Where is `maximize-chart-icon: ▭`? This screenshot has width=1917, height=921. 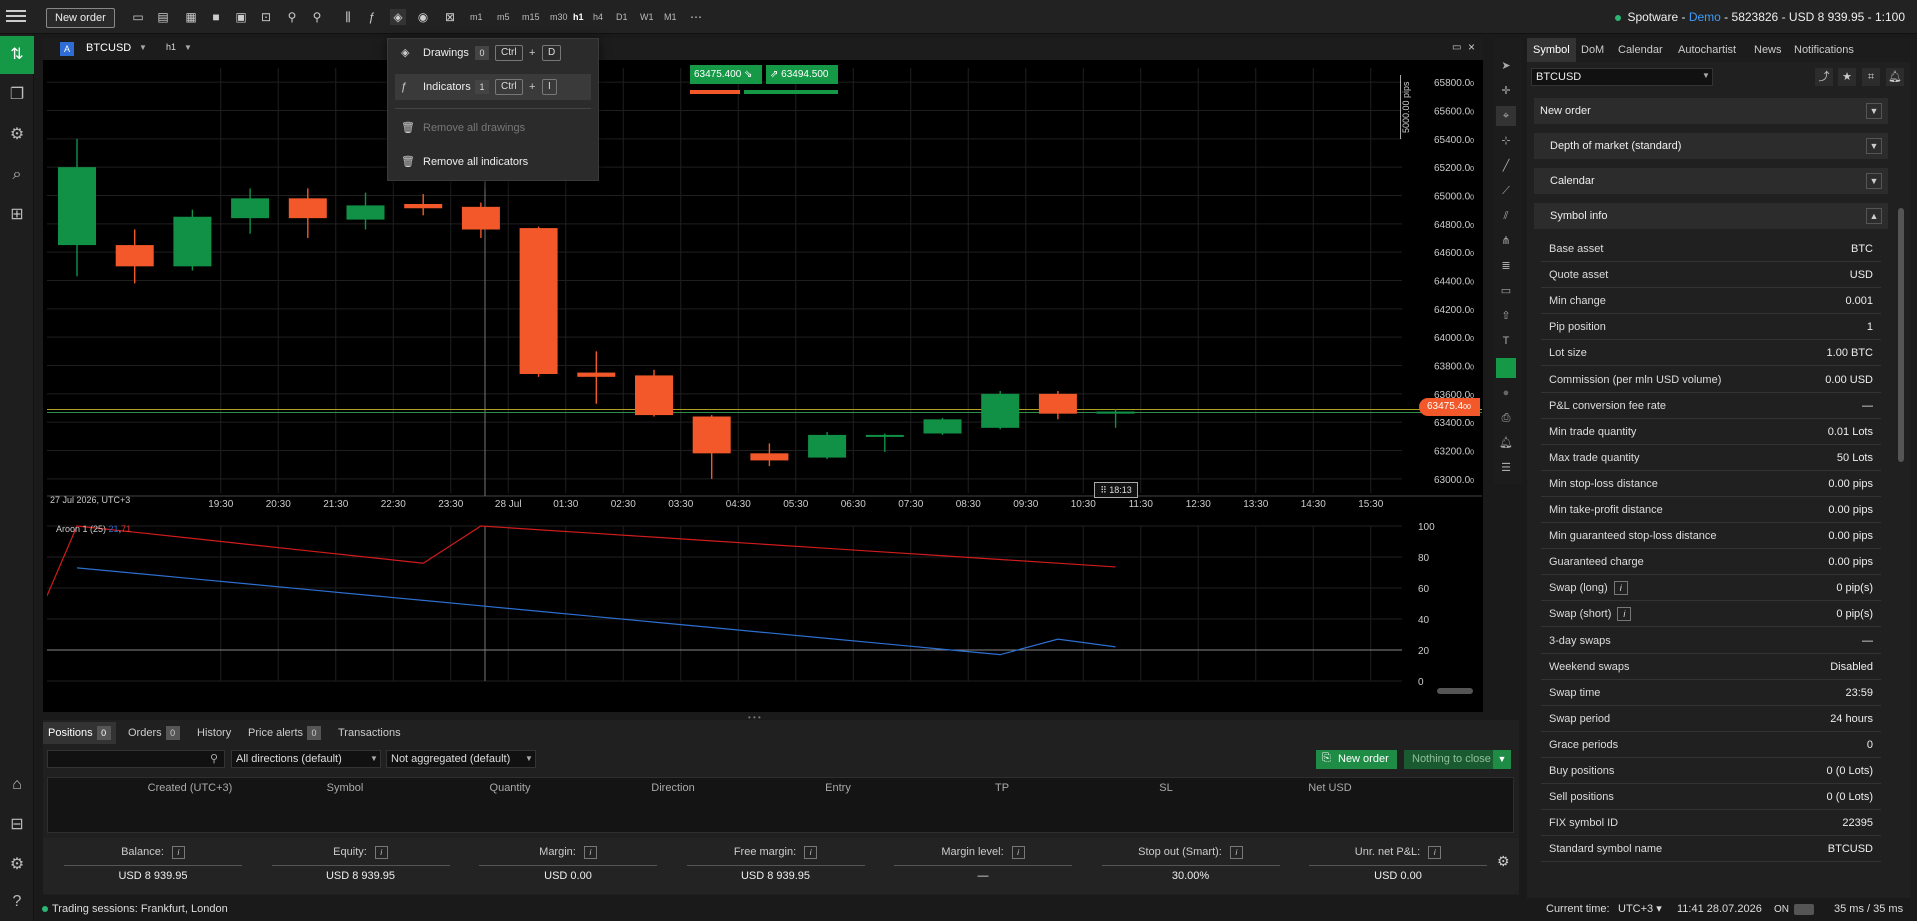 maximize-chart-icon: ▭ is located at coordinates (1456, 47).